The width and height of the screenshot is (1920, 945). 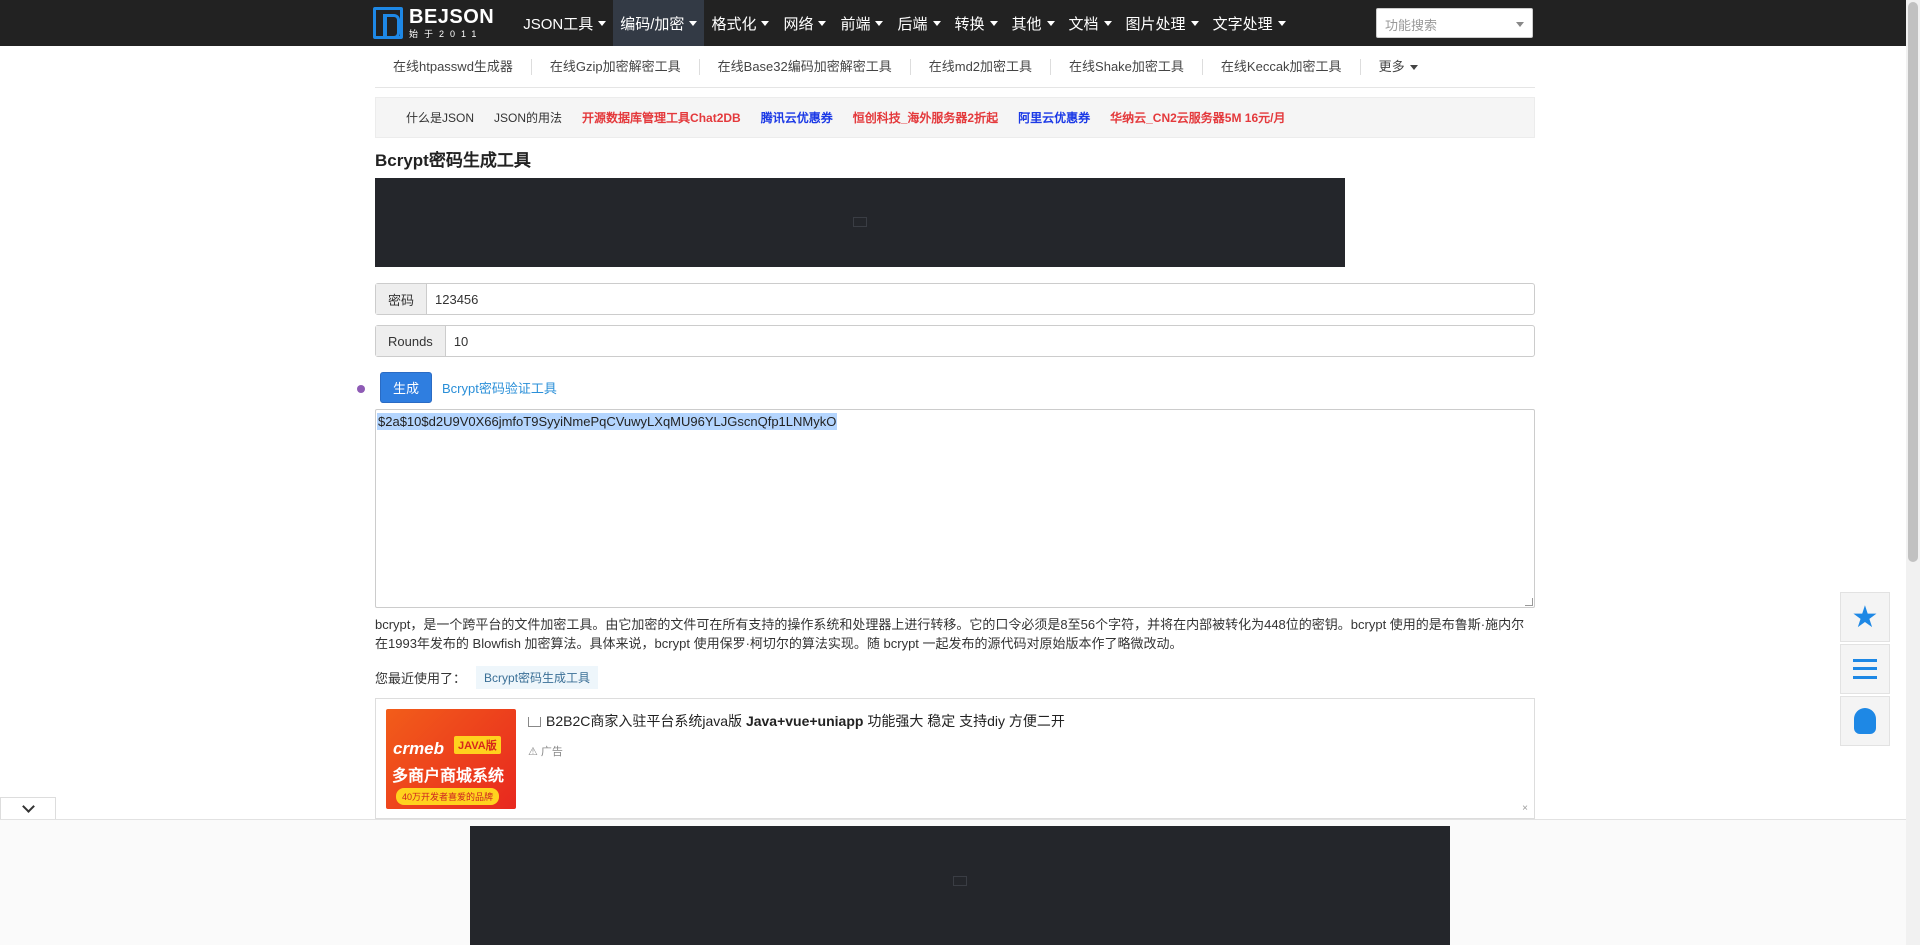 What do you see at coordinates (1026, 24) in the screenshot?
I see `nav-item-label: 其他` at bounding box center [1026, 24].